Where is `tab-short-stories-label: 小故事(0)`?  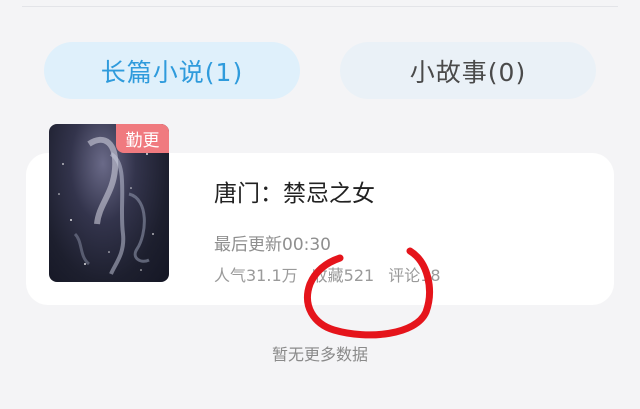
tab-short-stories-label: 小故事(0) is located at coordinates (468, 72).